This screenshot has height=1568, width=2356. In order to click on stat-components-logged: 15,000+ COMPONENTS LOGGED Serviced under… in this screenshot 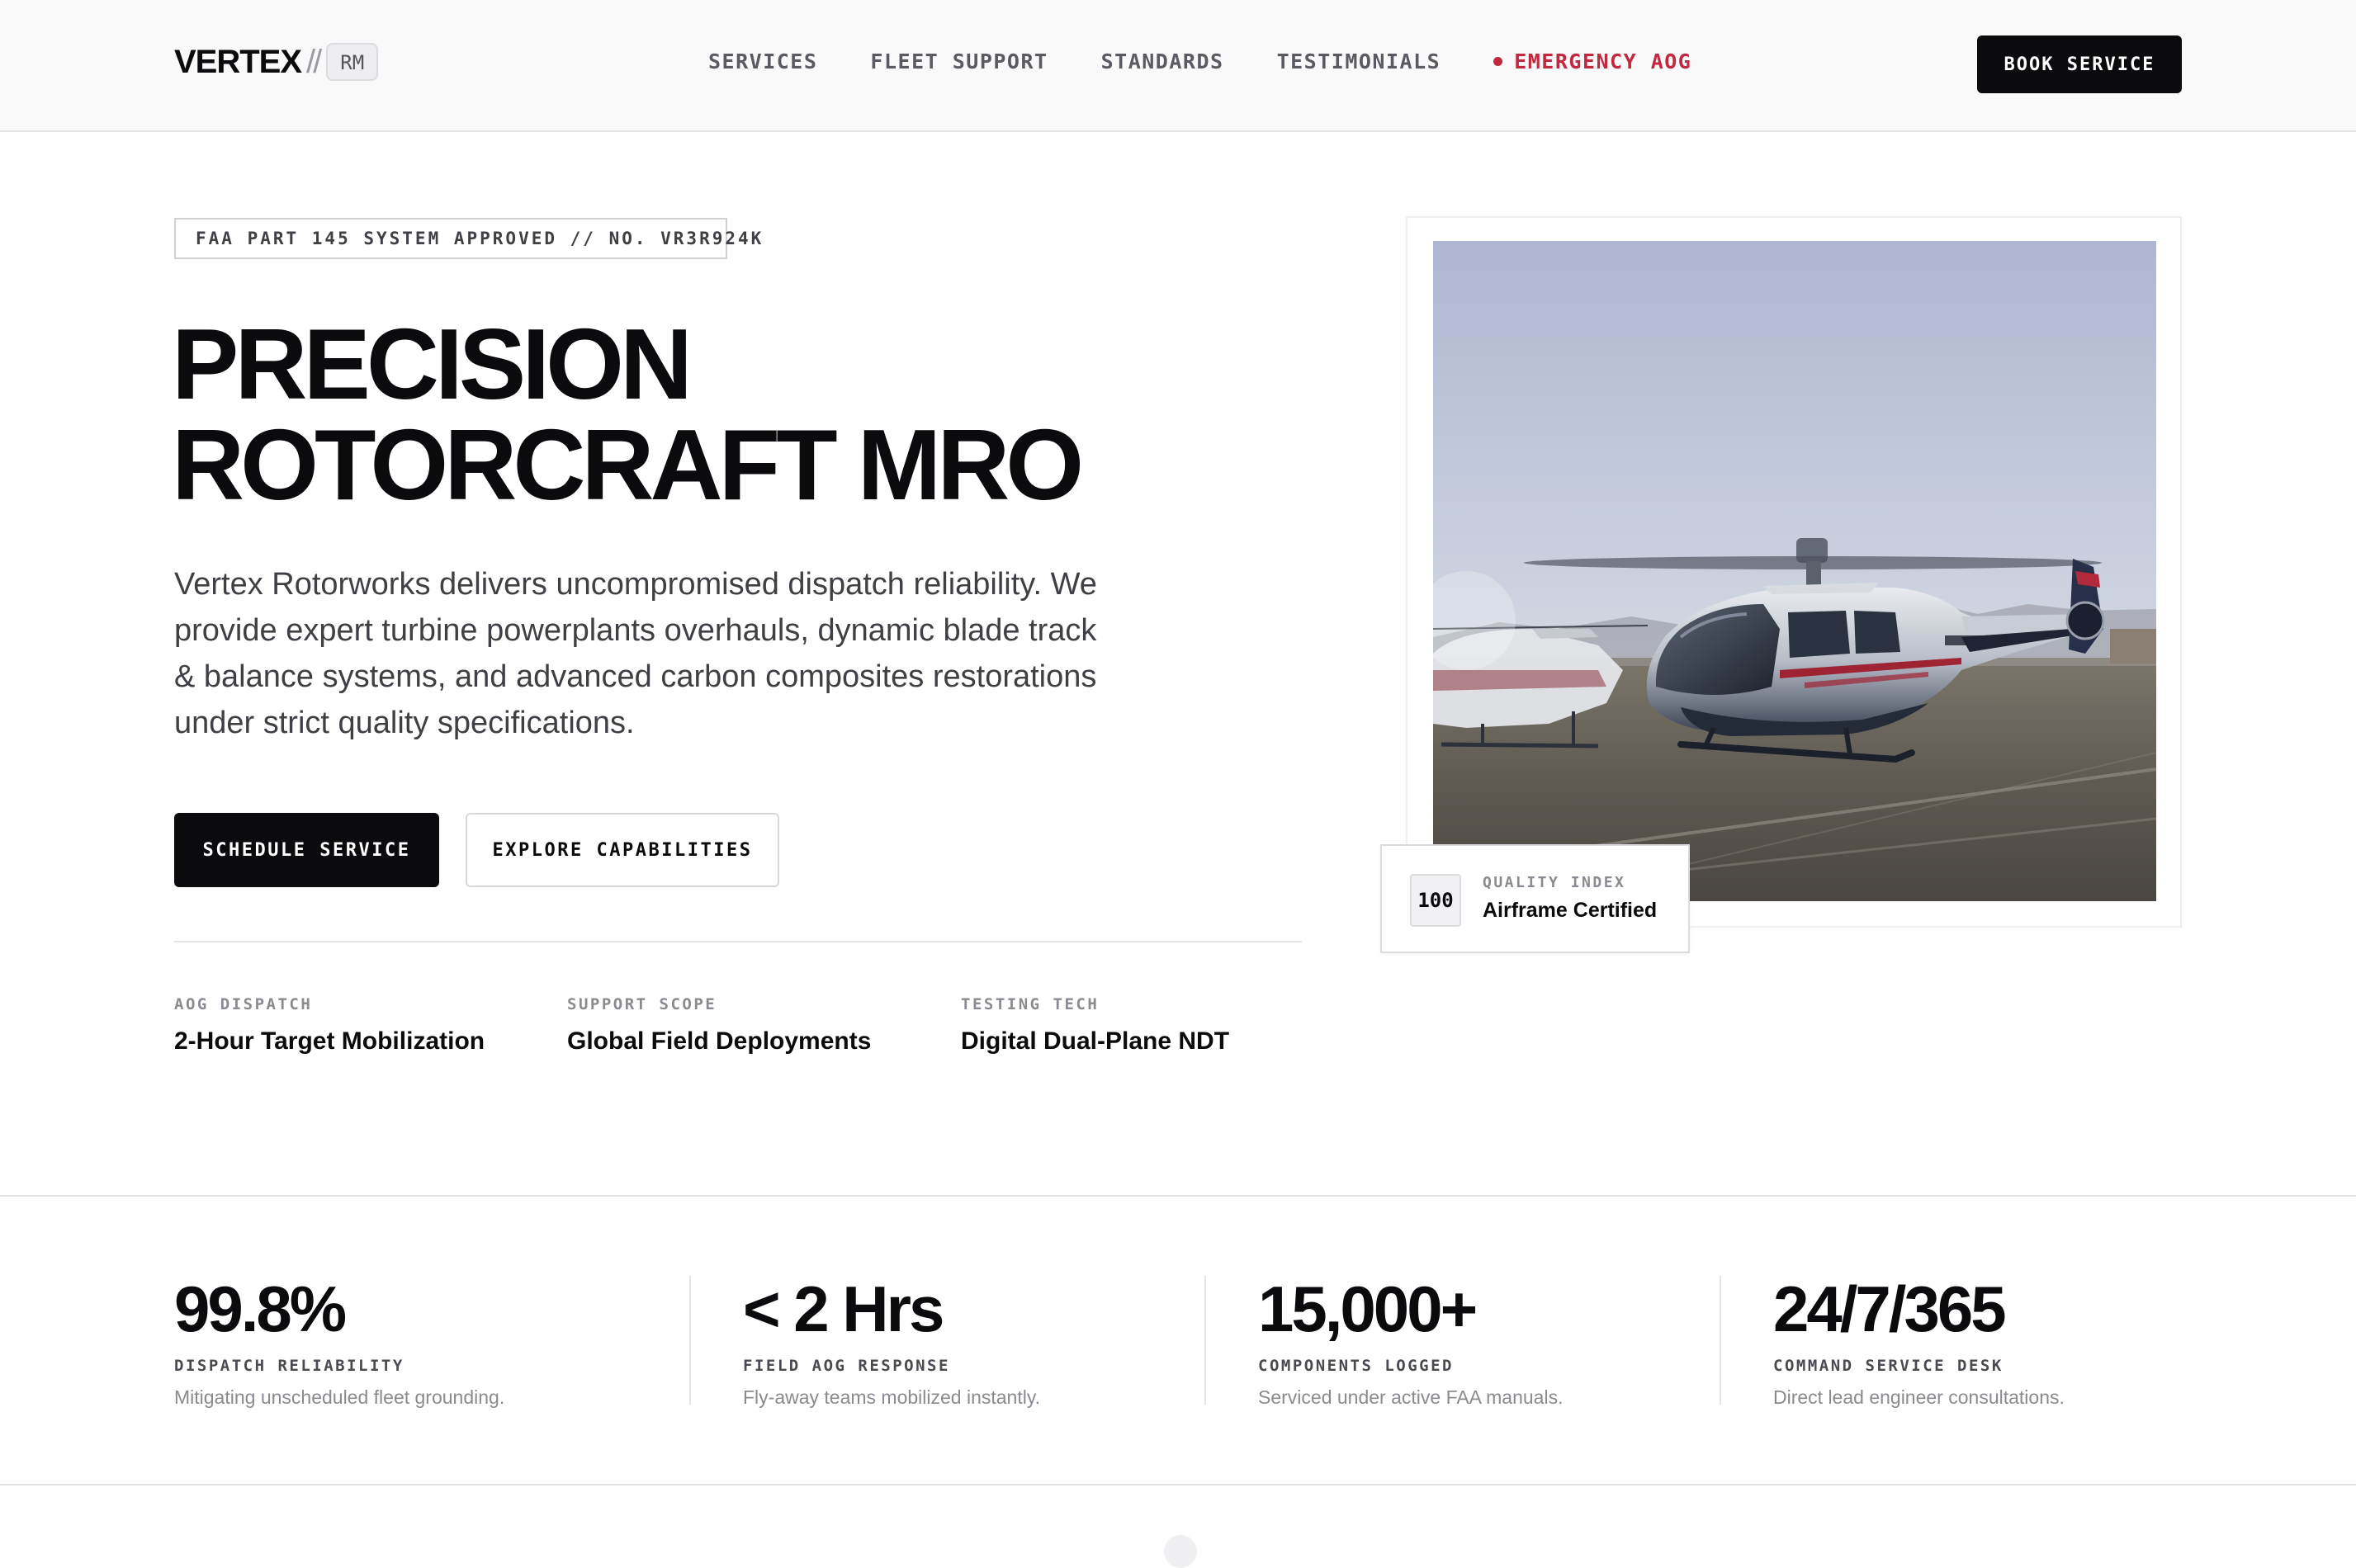, I will do `click(1410, 1342)`.